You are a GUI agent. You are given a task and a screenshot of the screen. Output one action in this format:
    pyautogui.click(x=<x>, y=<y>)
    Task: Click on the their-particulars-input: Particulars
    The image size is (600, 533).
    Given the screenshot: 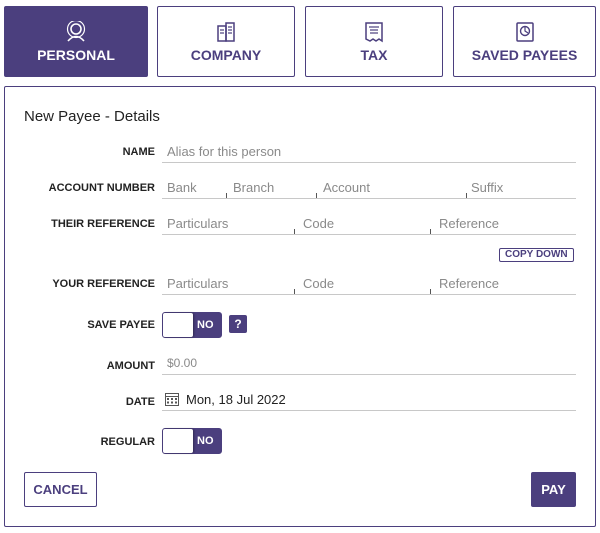 What is the action you would take?
    pyautogui.click(x=228, y=223)
    